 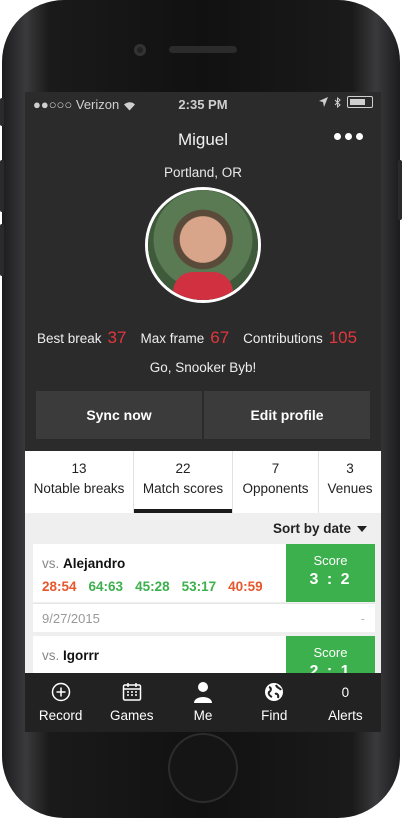 I want to click on tab-match-scores: 22 Match scores, so click(x=183, y=482).